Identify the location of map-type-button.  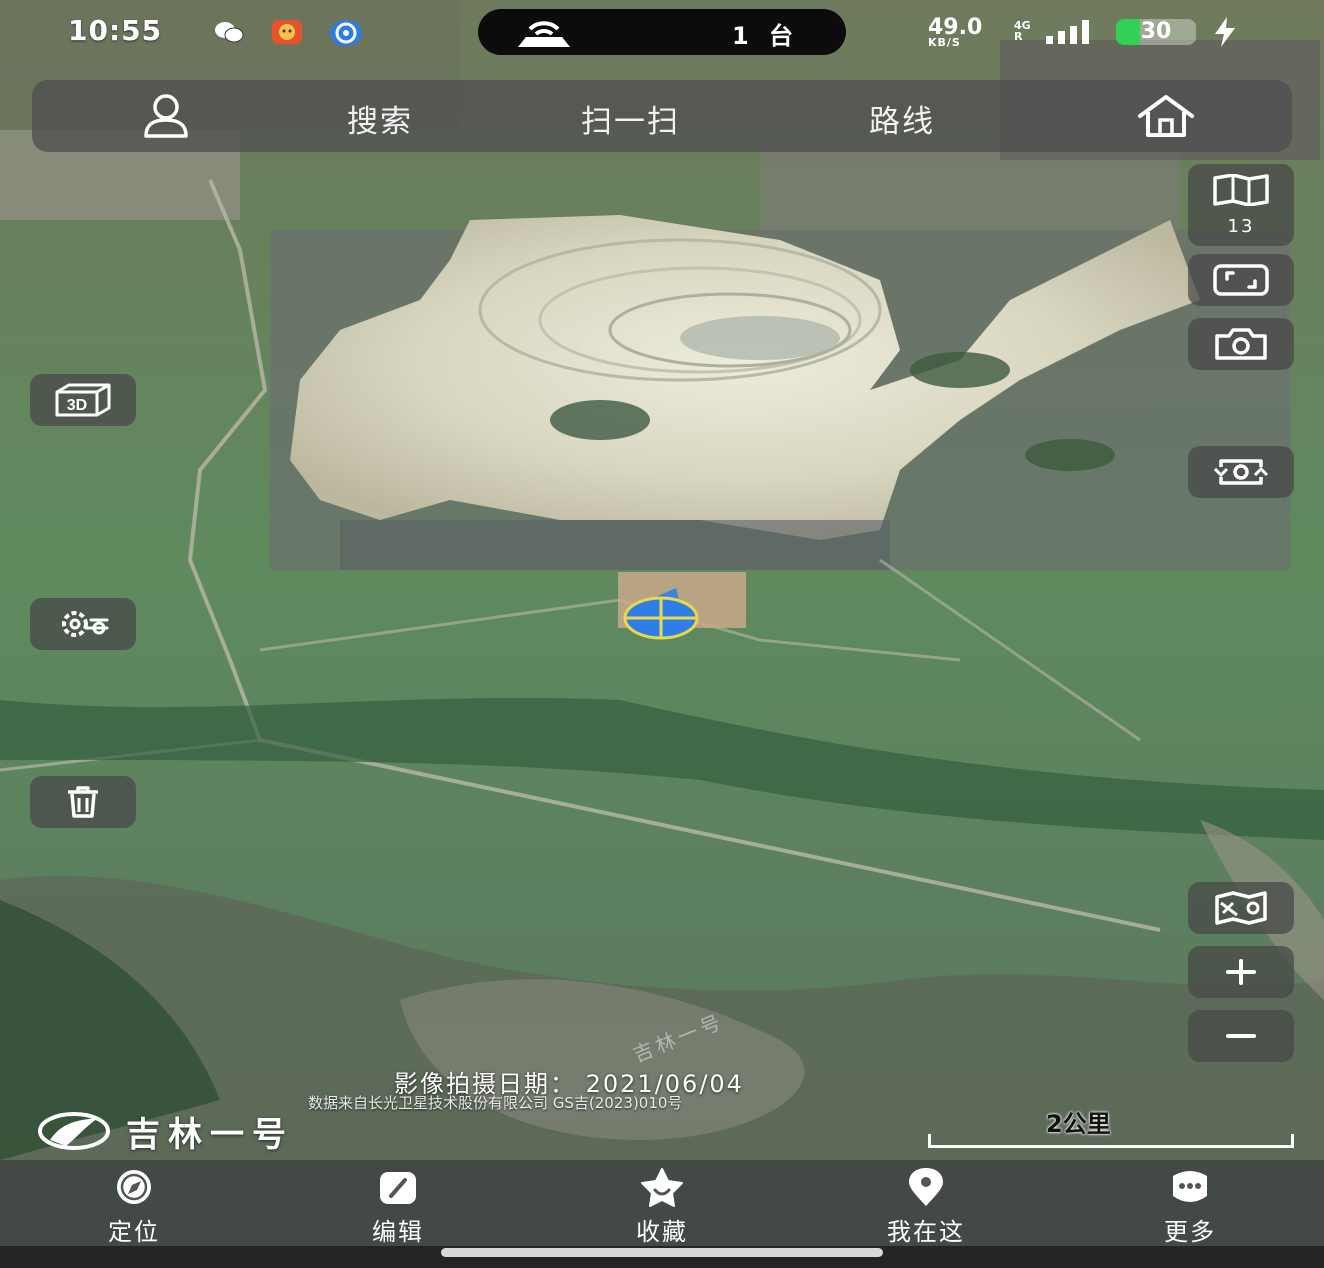
(1241, 908).